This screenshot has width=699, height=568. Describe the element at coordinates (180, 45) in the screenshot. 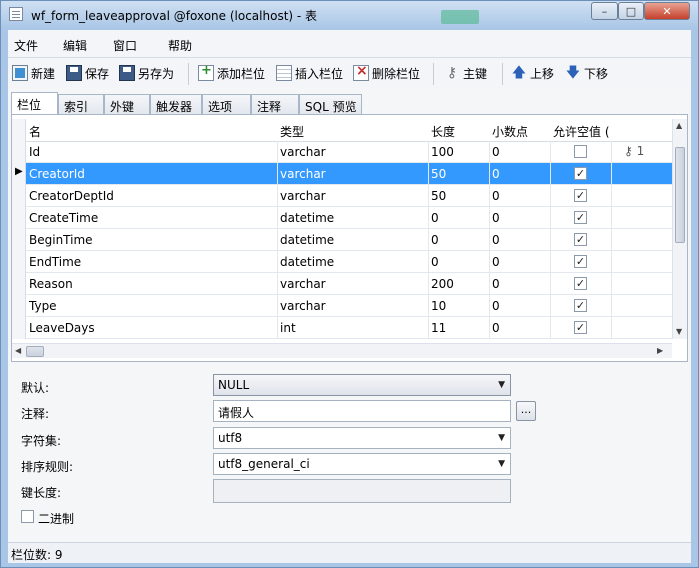

I see `menu-help: 帮助` at that location.